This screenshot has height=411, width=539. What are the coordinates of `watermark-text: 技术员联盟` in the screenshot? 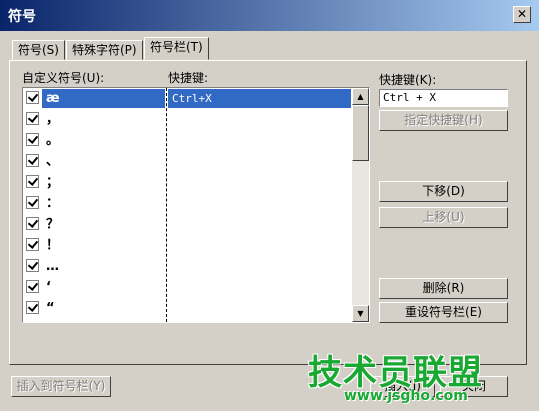 It's located at (395, 373).